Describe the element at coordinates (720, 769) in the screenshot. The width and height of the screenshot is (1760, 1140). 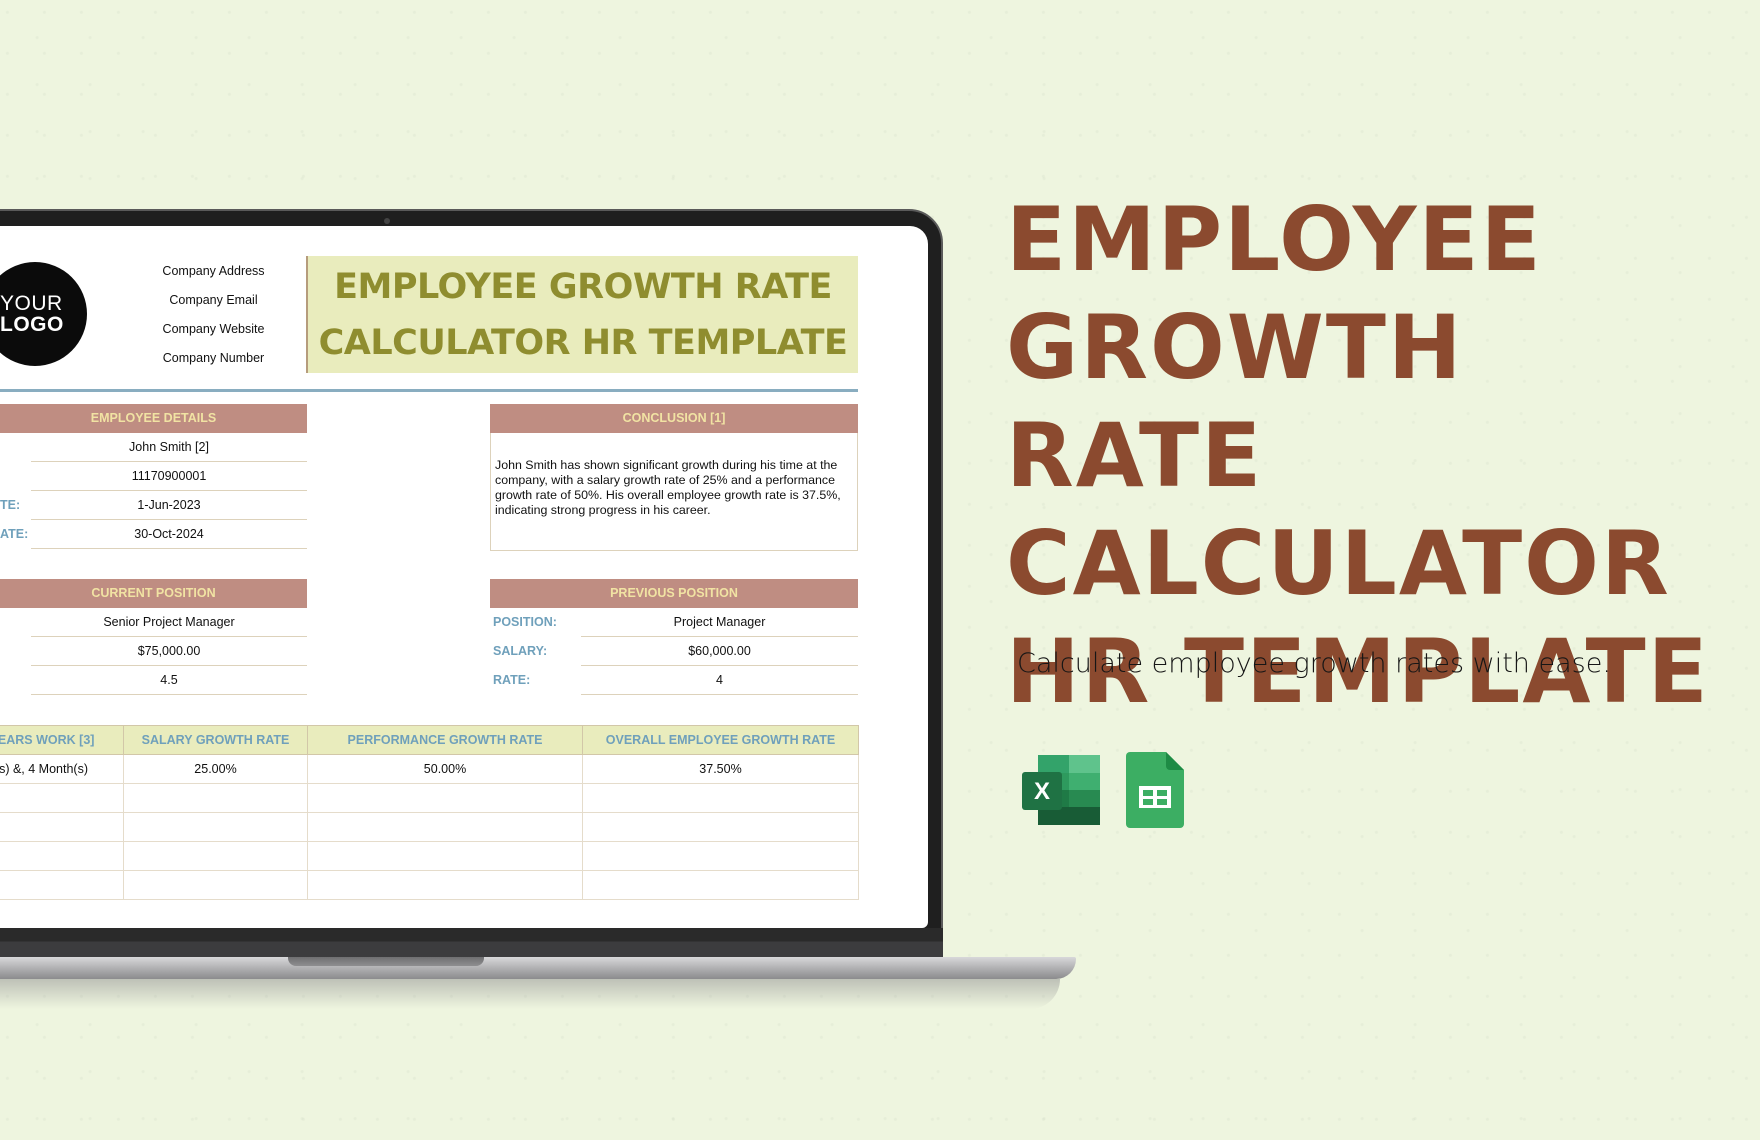
I see `overall-growth-cell: 37.50%` at that location.